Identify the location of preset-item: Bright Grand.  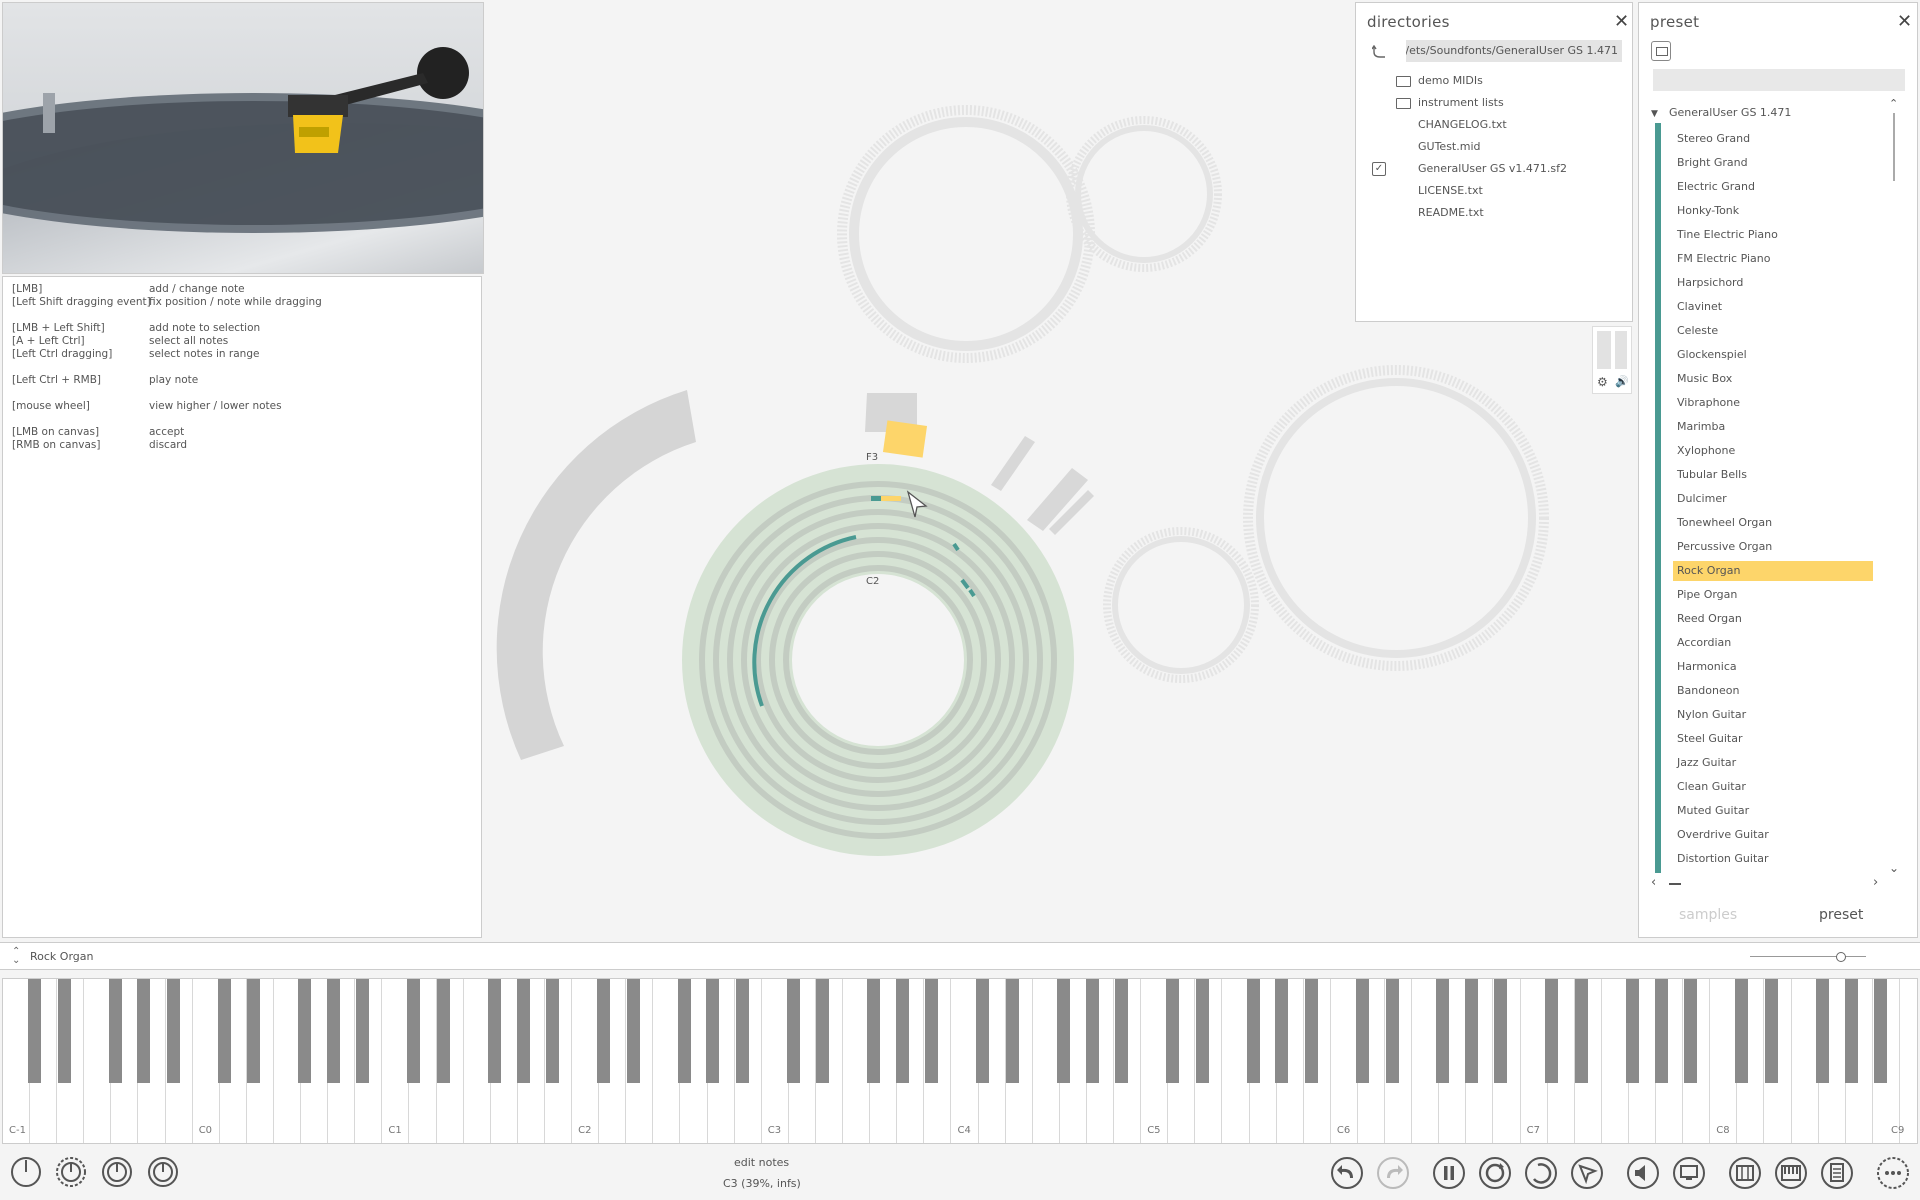
(1773, 163).